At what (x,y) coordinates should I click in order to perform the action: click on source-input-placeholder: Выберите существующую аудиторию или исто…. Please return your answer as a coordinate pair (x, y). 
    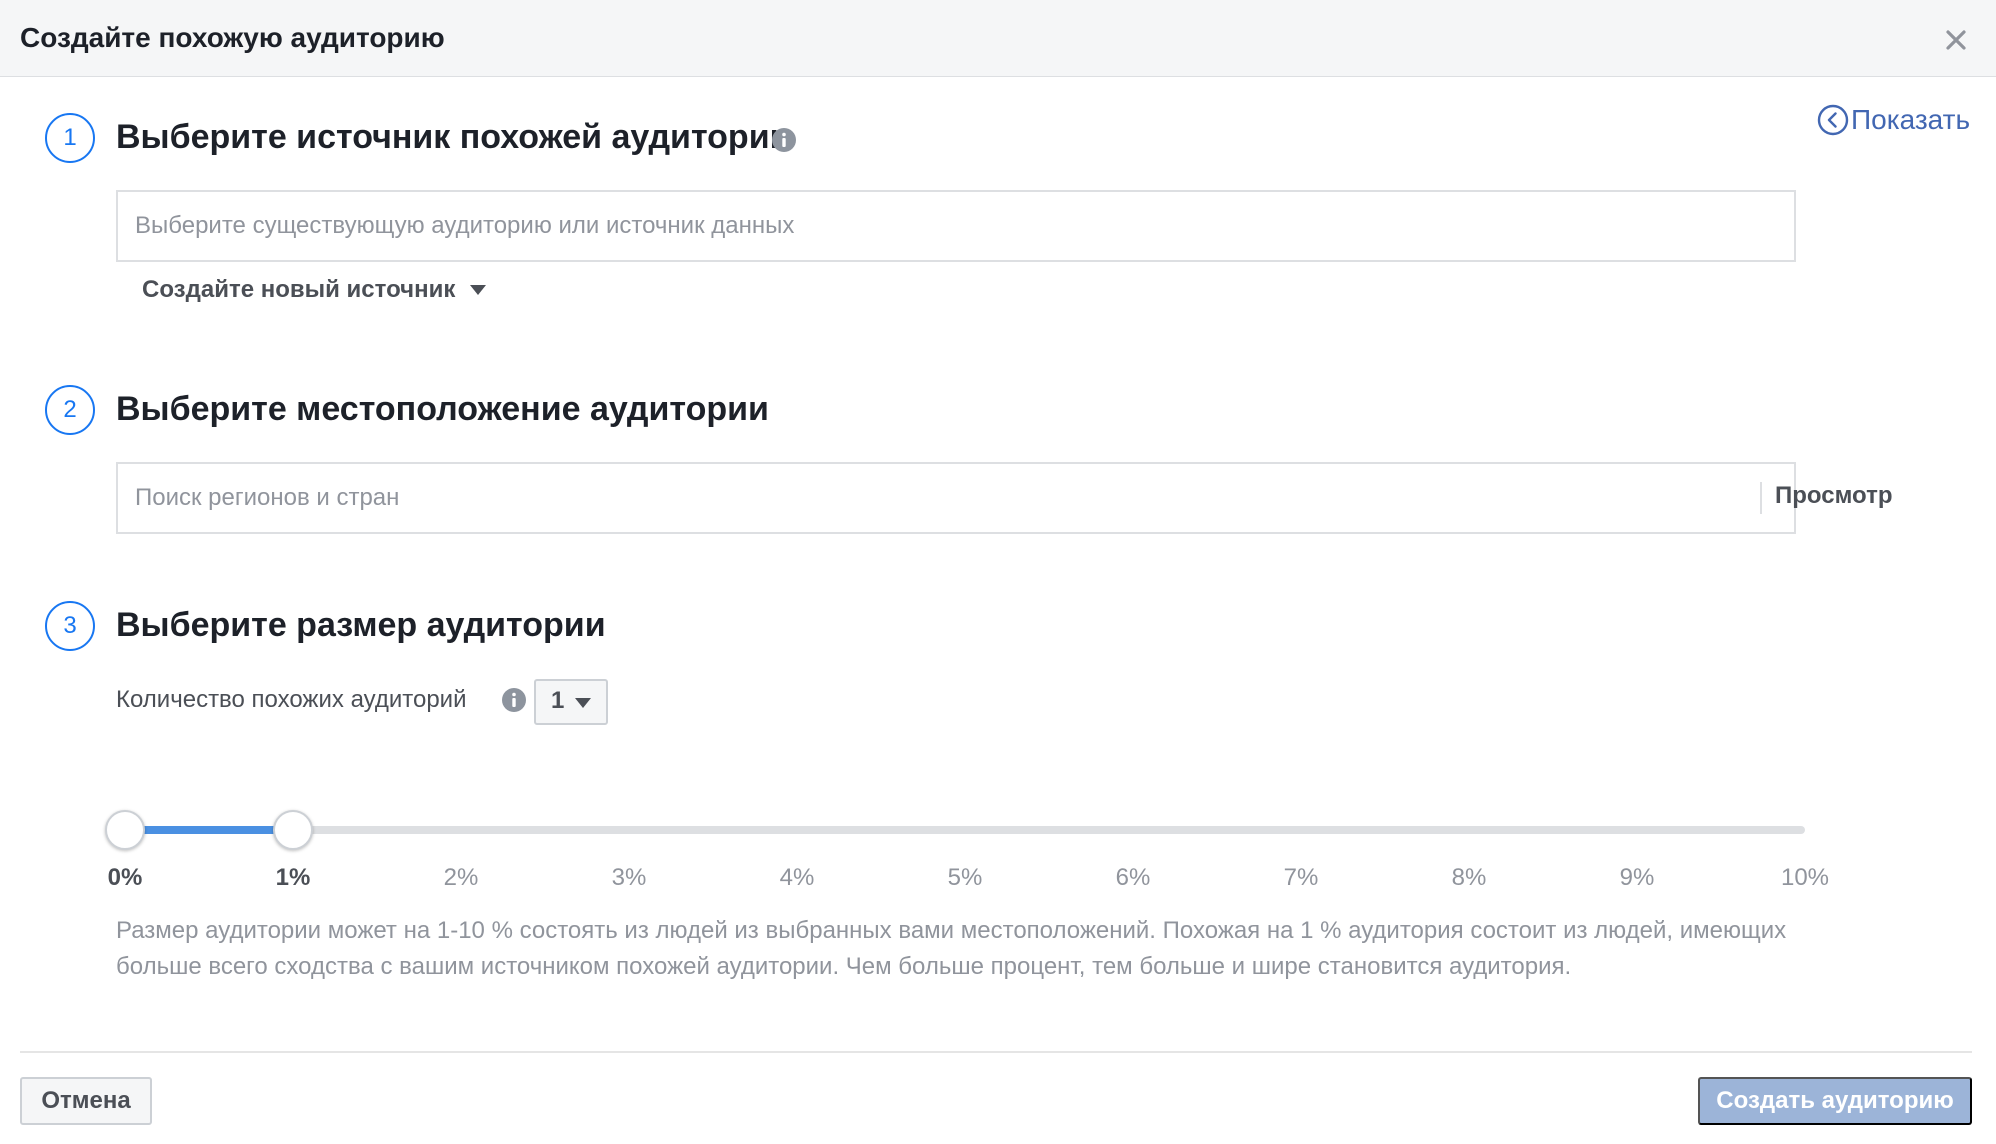
    Looking at the image, I should click on (465, 225).